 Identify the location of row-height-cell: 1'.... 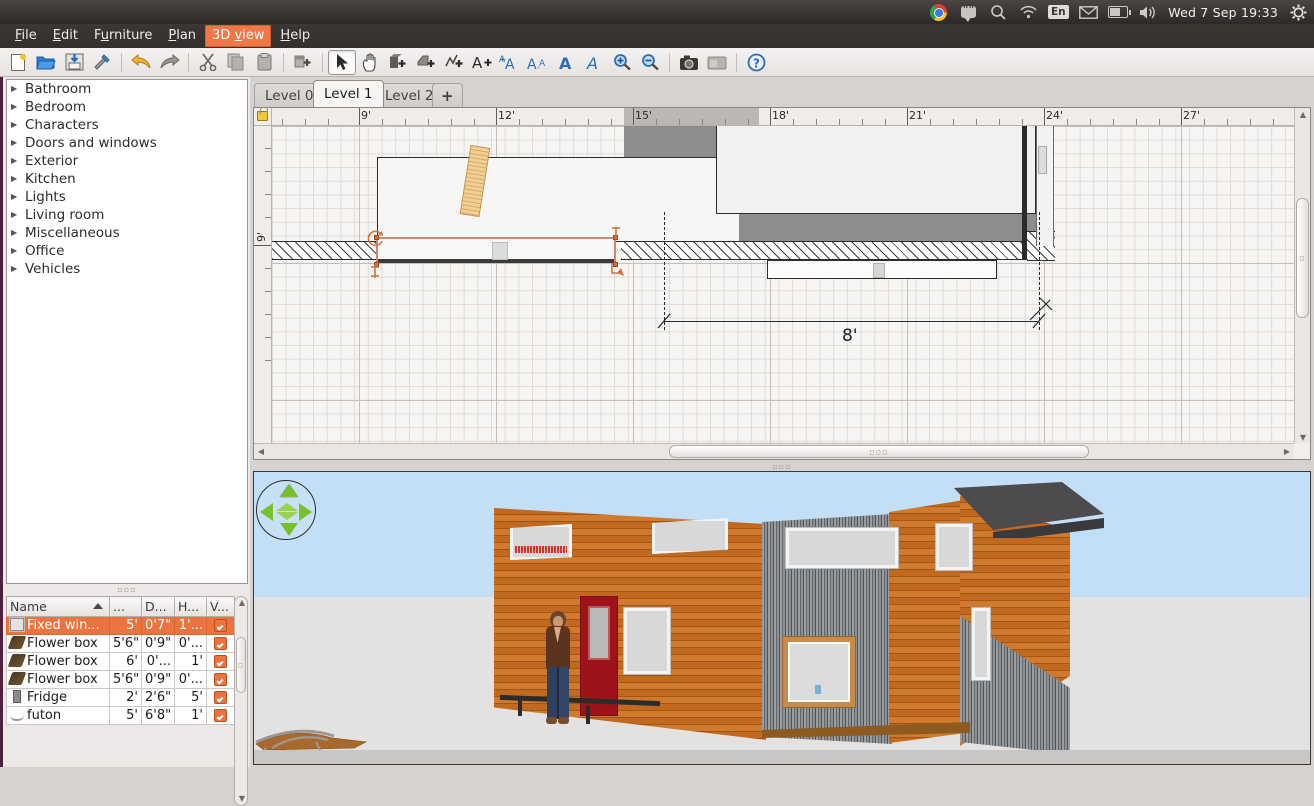
(190, 625).